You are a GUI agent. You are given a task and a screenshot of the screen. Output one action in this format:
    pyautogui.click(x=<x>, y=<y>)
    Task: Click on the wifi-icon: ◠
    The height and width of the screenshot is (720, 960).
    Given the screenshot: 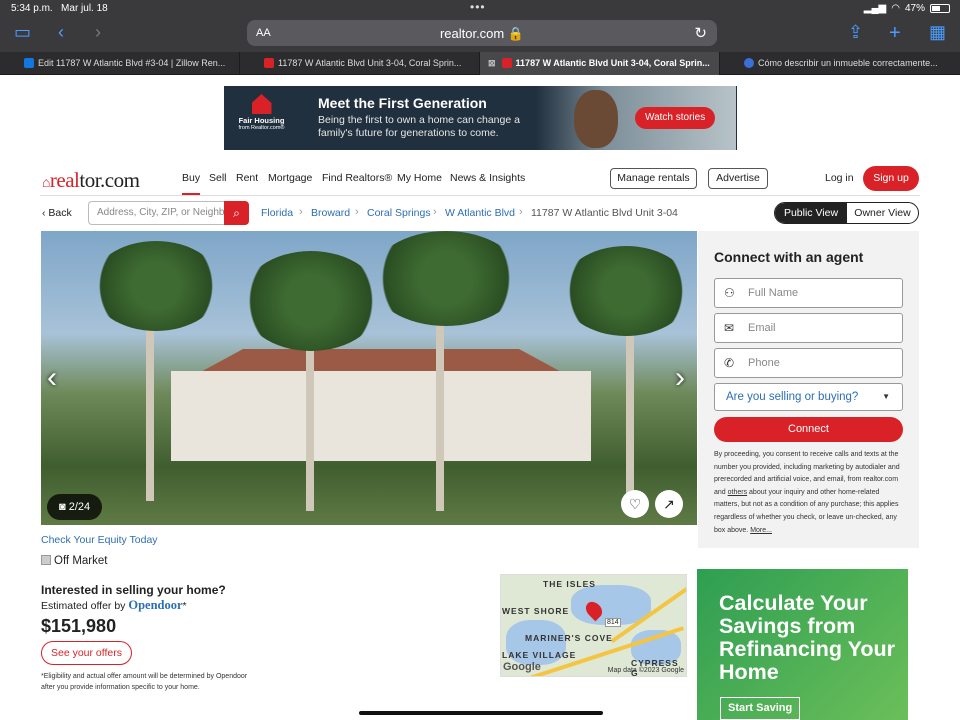 What is the action you would take?
    pyautogui.click(x=895, y=8)
    